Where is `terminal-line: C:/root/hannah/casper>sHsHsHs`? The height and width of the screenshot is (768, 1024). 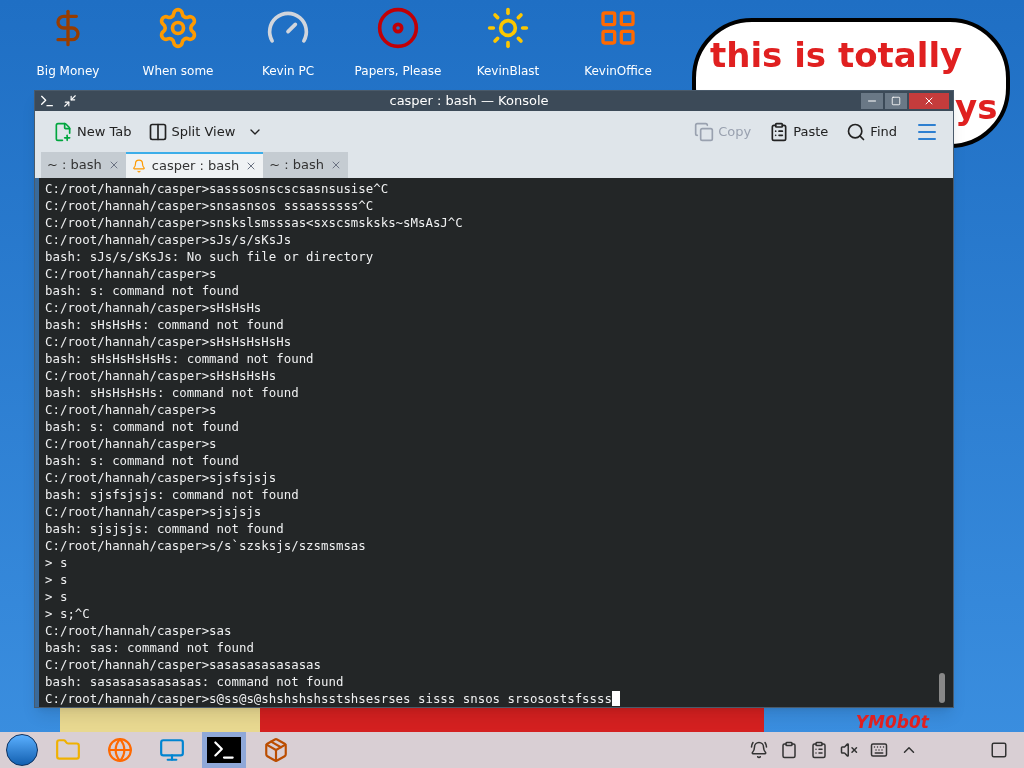
terminal-line: C:/root/hannah/casper>sHsHsHs is located at coordinates (153, 307).